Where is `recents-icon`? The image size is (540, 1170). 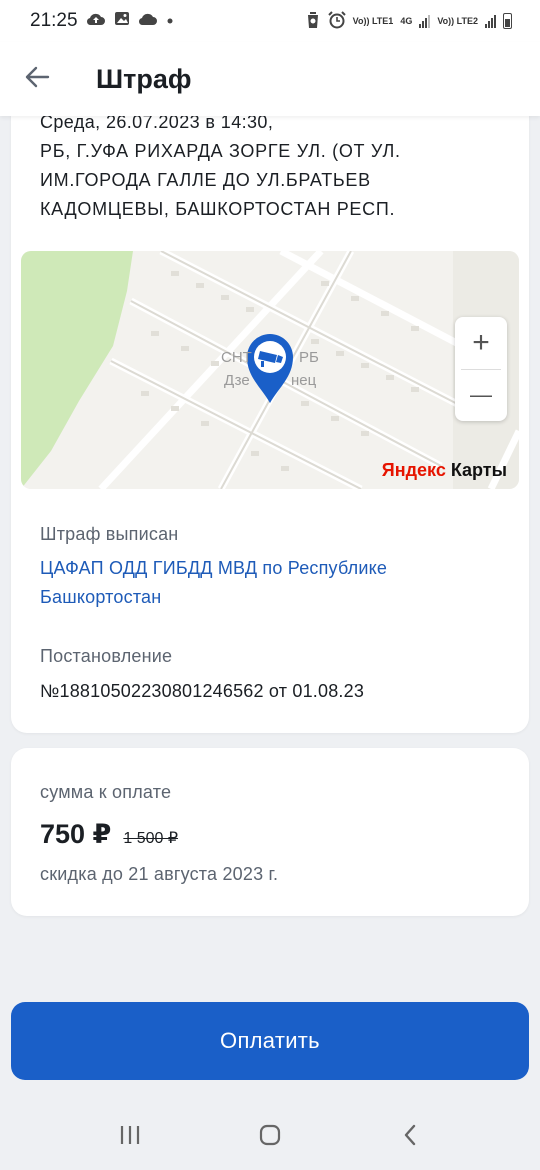
recents-icon is located at coordinates (130, 1137).